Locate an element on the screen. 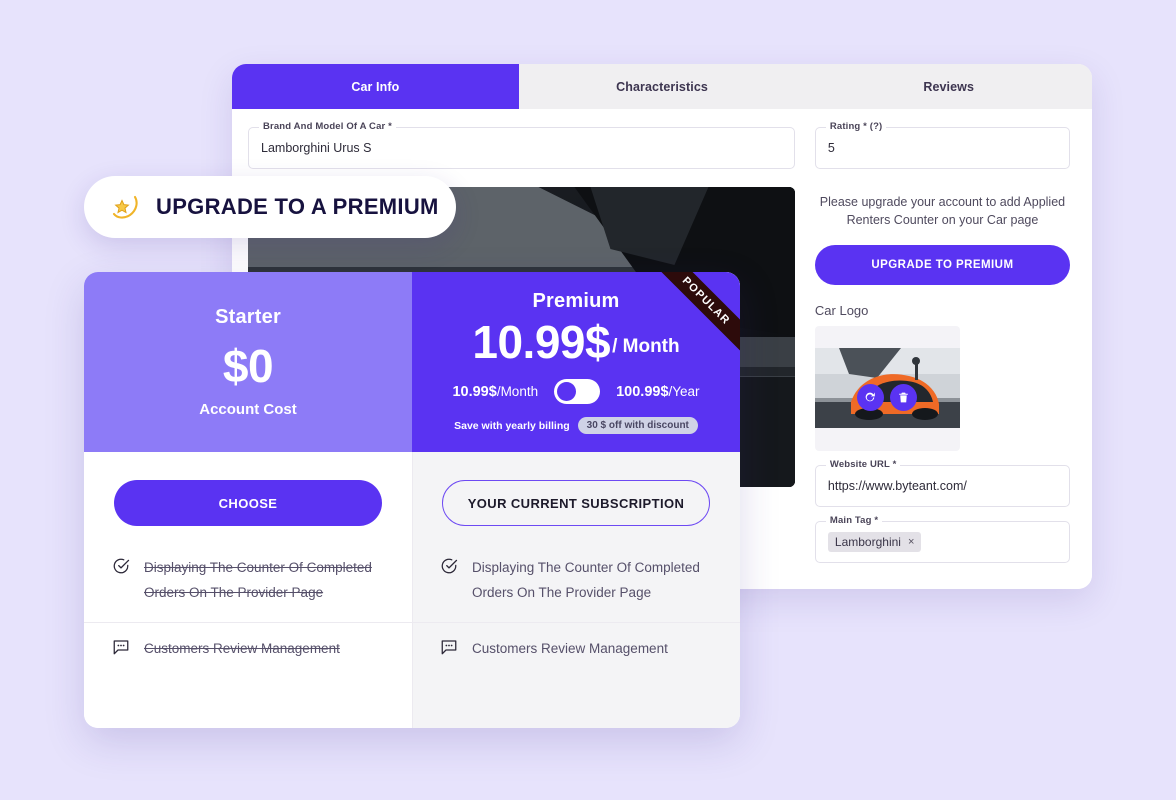  website-url-value: https://www.byteant.com/ is located at coordinates (897, 486).